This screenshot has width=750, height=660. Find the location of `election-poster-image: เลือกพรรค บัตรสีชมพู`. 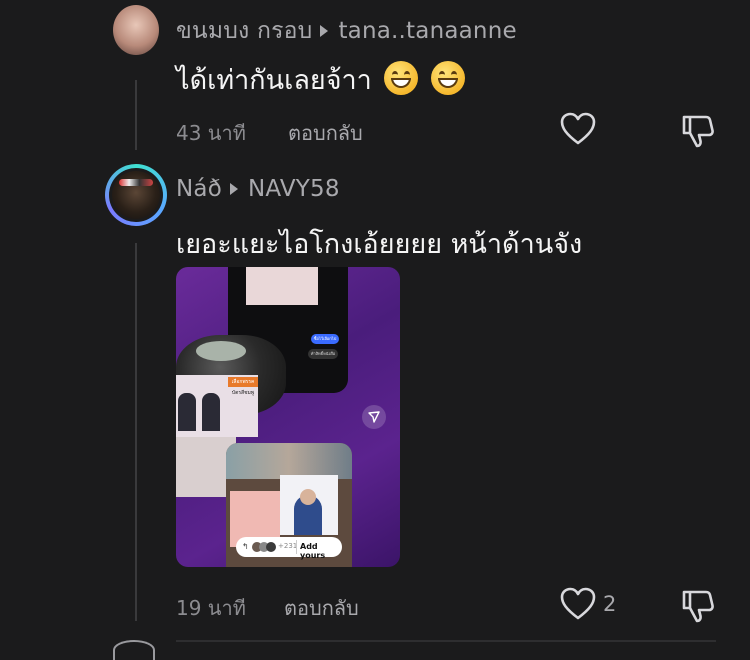

election-poster-image: เลือกพรรค บัตรสีชมพู is located at coordinates (217, 406).